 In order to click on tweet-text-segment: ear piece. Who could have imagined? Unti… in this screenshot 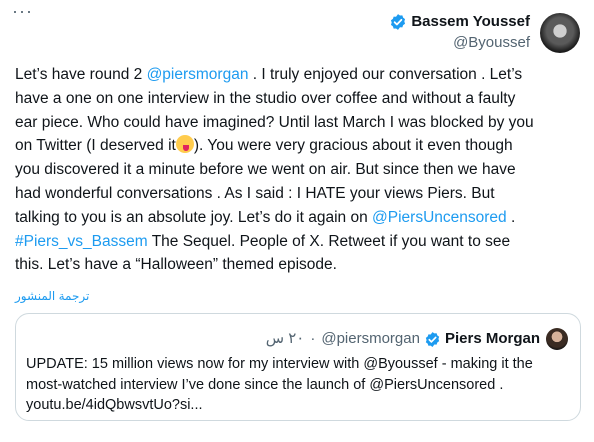, I will do `click(274, 122)`.